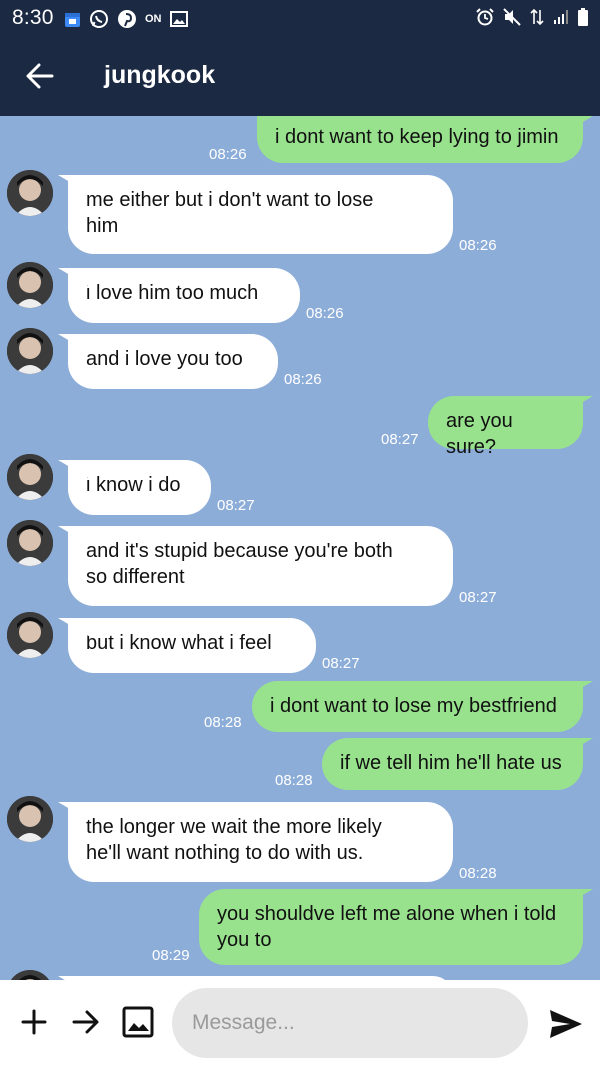 This screenshot has width=600, height=1067. I want to click on message-text: he'll want nothing to do with us., so click(225, 853).